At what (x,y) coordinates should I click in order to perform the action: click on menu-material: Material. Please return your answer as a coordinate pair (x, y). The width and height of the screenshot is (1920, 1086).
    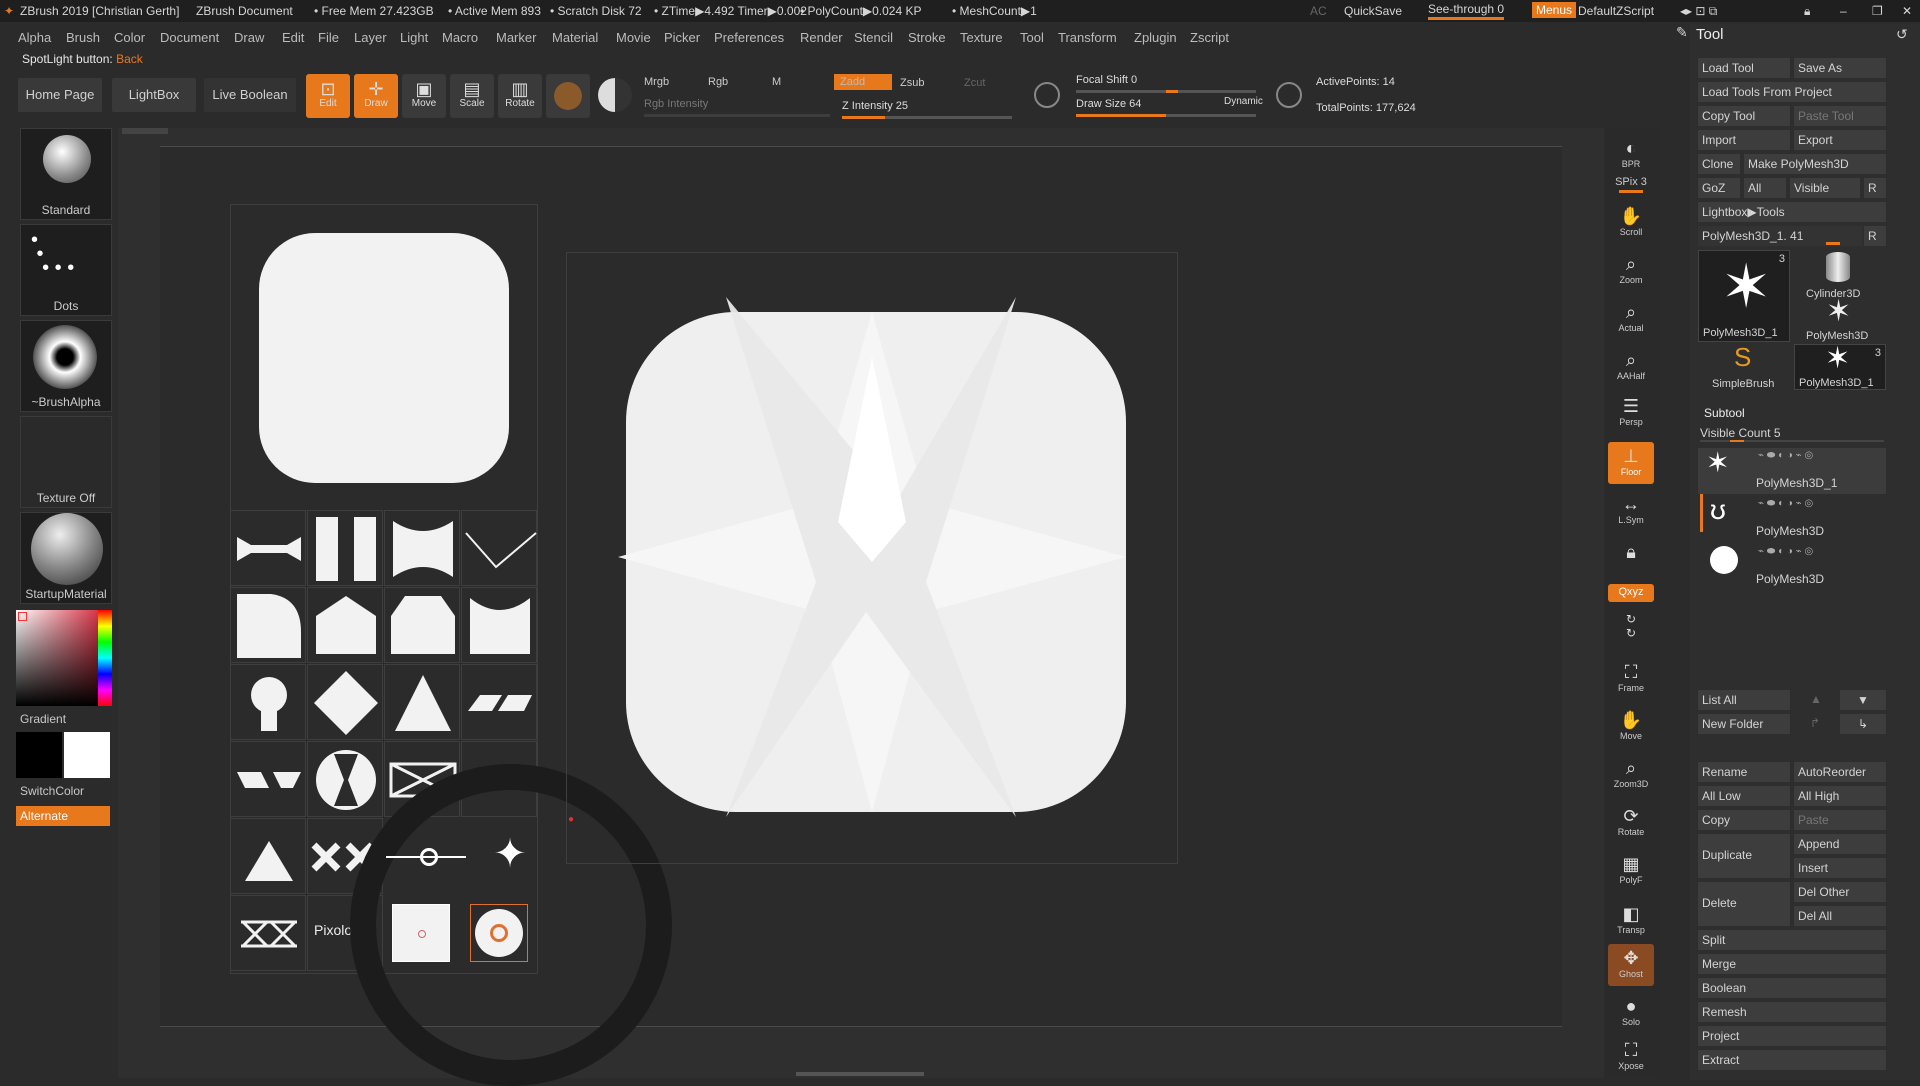
    Looking at the image, I should click on (575, 37).